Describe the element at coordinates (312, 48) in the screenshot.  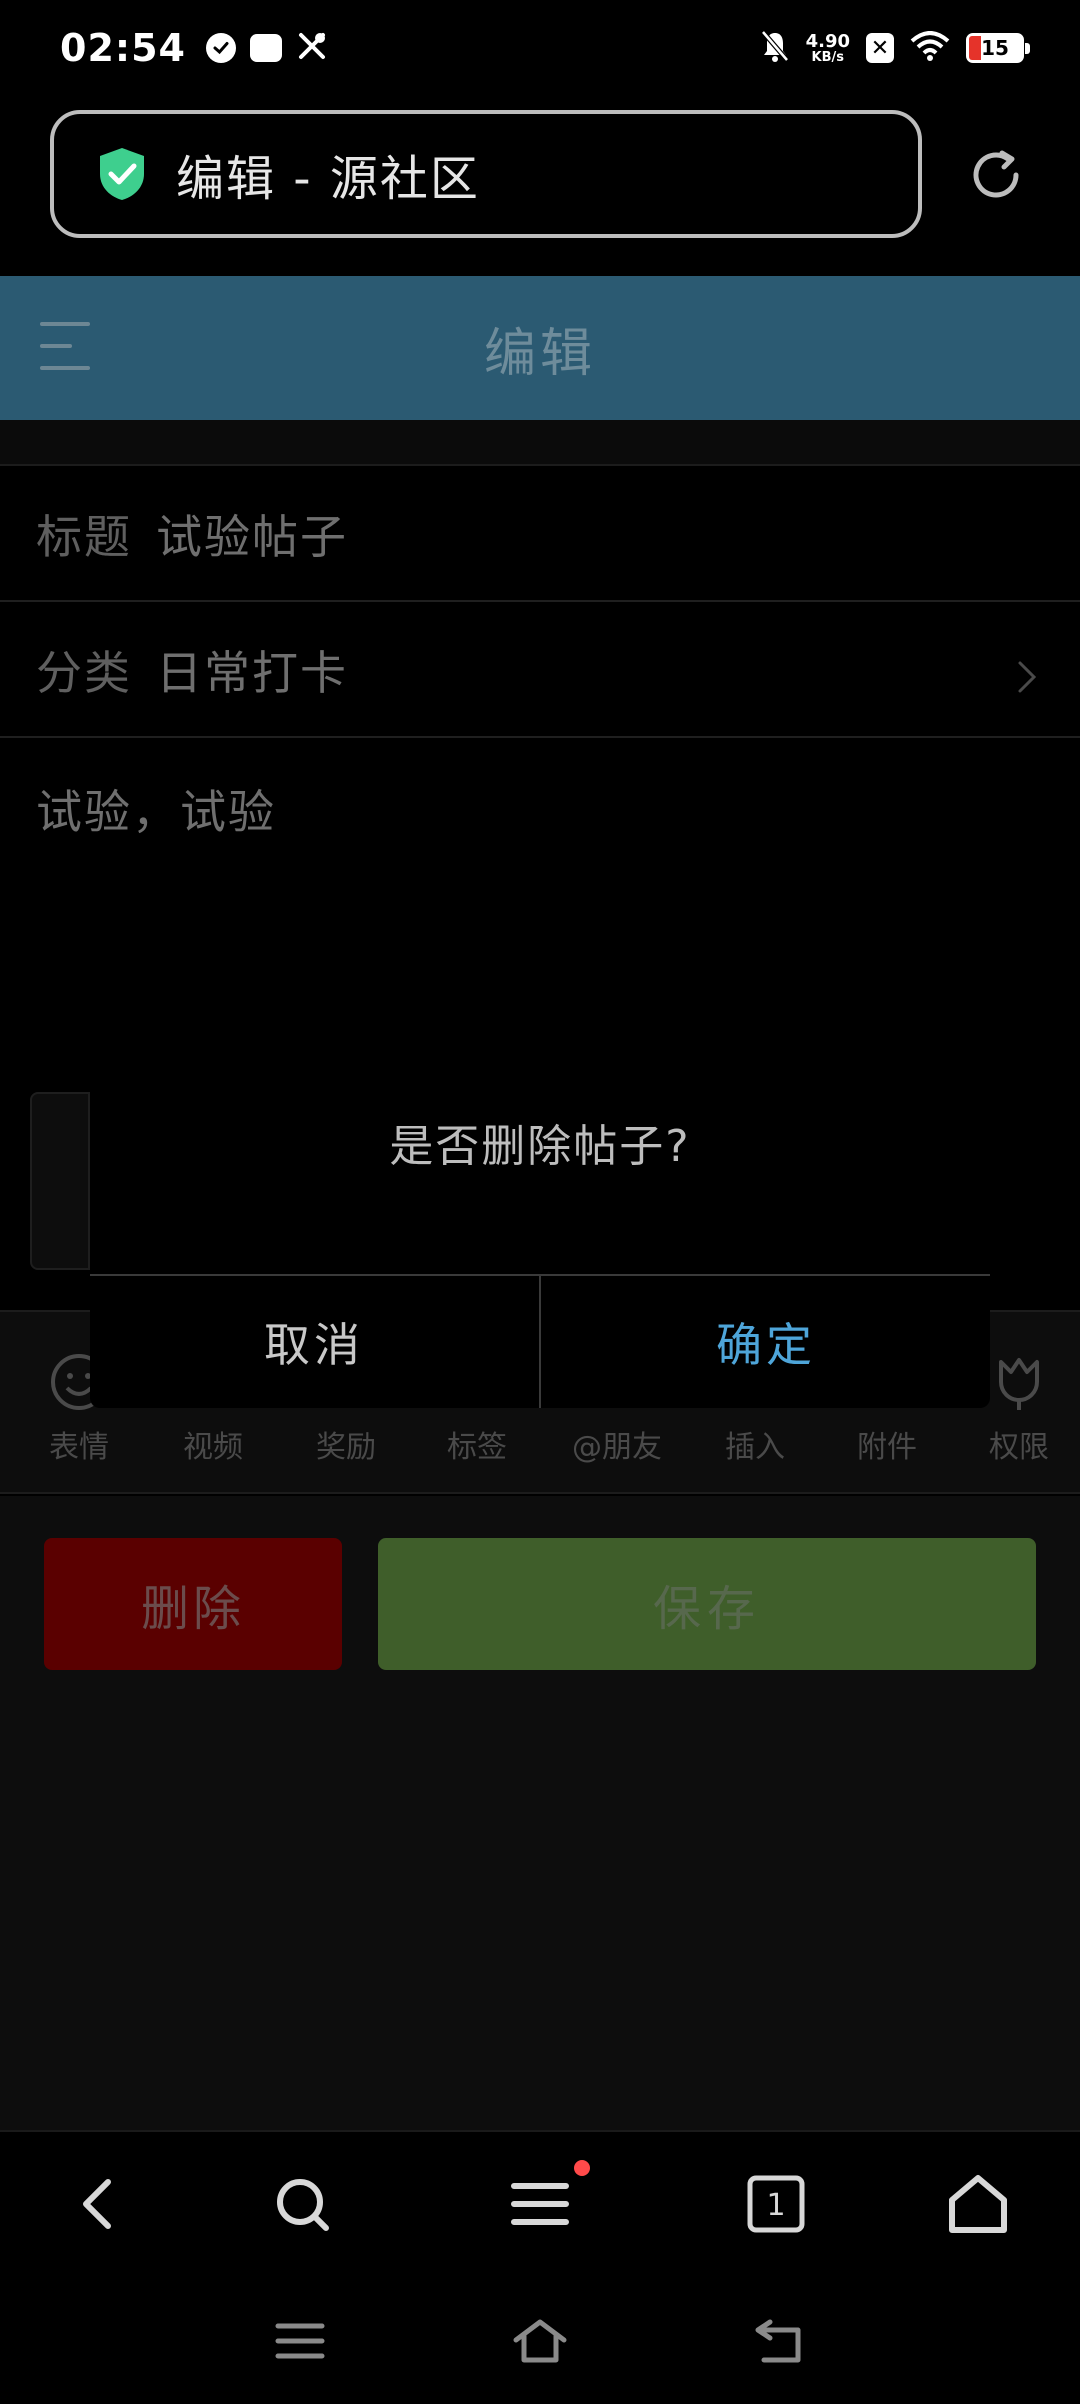
I see `tools-icon` at that location.